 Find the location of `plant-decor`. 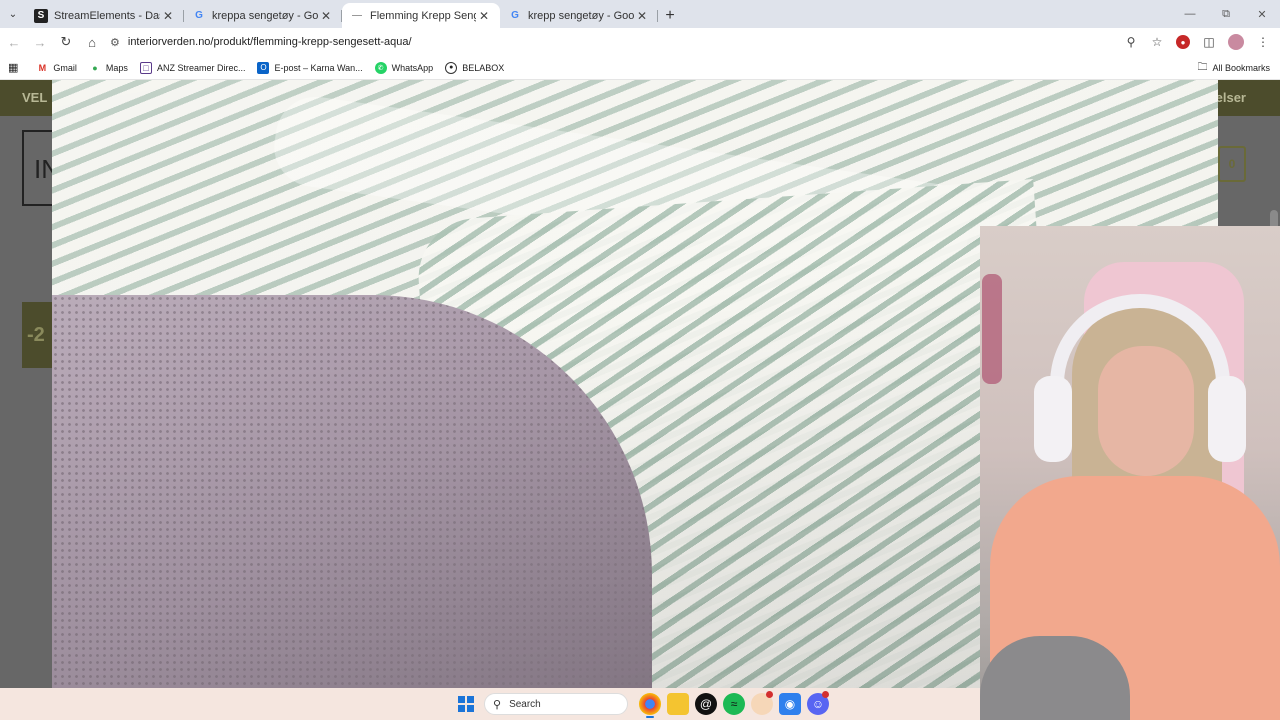

plant-decor is located at coordinates (992, 329).